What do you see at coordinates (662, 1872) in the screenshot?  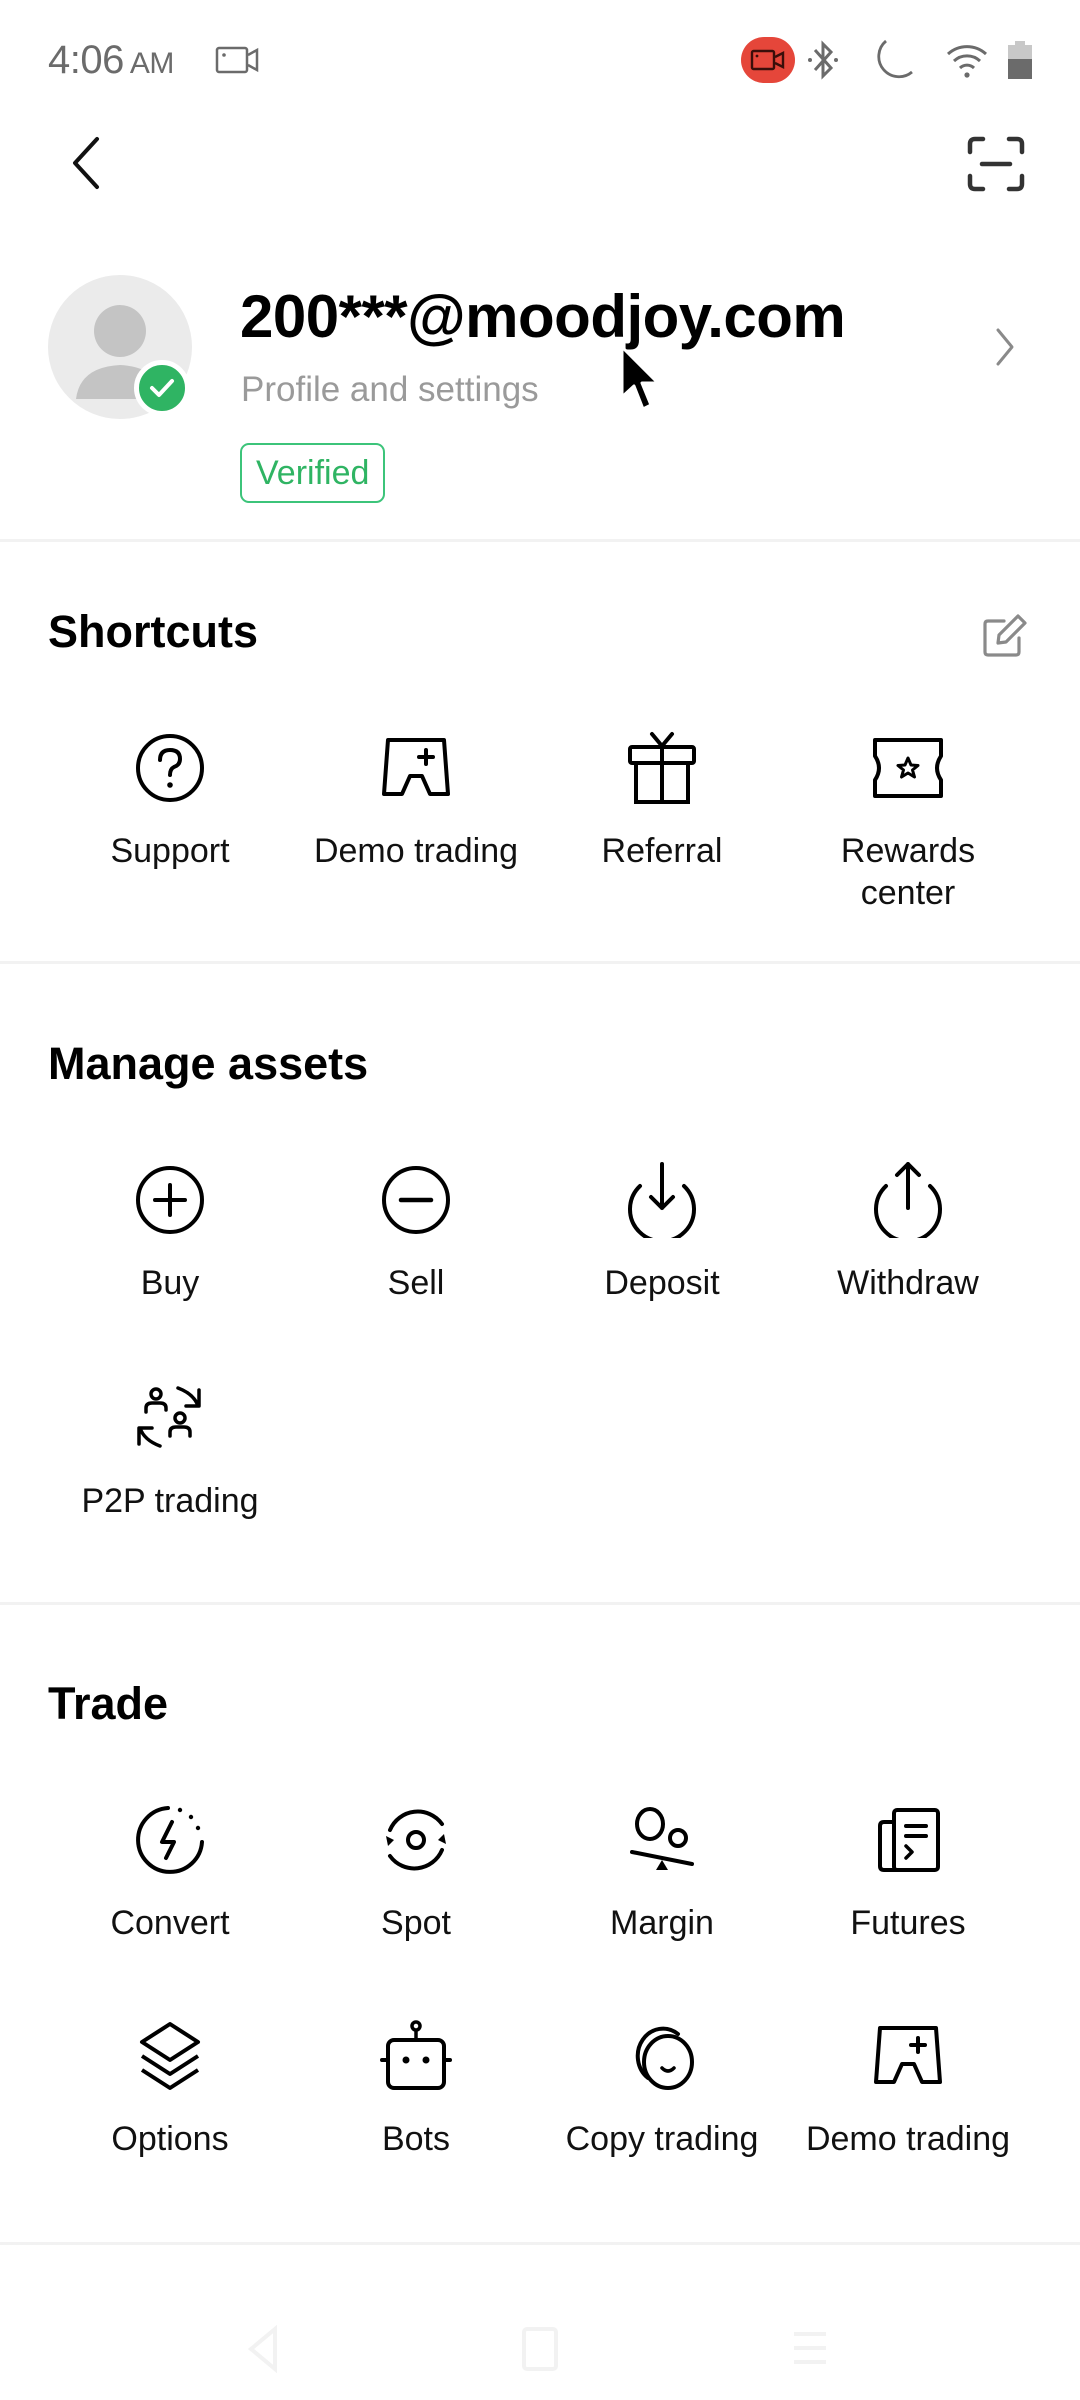 I see `trade-margin: Margin` at bounding box center [662, 1872].